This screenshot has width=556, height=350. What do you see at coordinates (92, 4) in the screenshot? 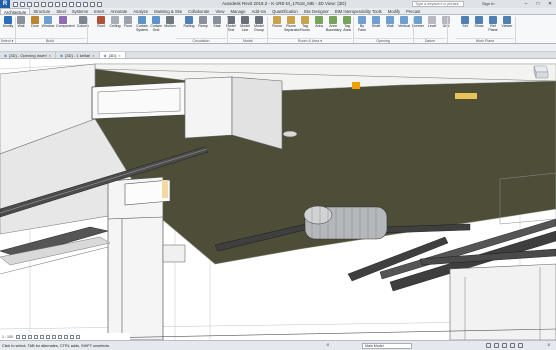
I see `thin-lines-icon` at bounding box center [92, 4].